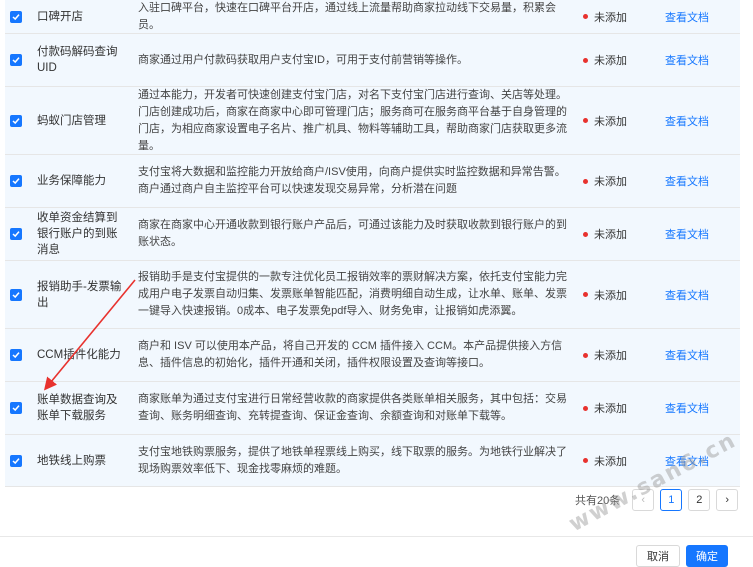 This screenshot has width=753, height=567. I want to click on capability-name: 账单数据查询及账单下载服务, so click(77, 408).